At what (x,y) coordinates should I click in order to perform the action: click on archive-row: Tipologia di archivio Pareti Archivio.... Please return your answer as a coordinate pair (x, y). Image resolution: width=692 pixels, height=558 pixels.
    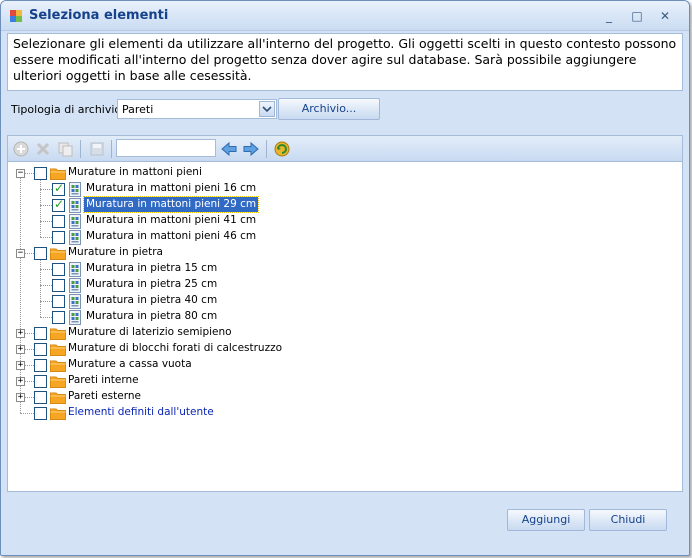
    Looking at the image, I should click on (345, 111).